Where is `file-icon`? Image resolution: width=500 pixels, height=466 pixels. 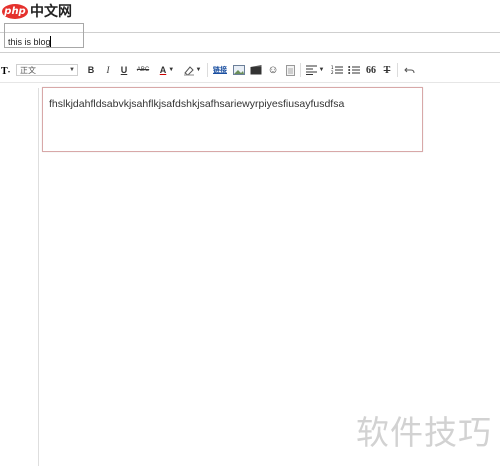
file-icon is located at coordinates (290, 70).